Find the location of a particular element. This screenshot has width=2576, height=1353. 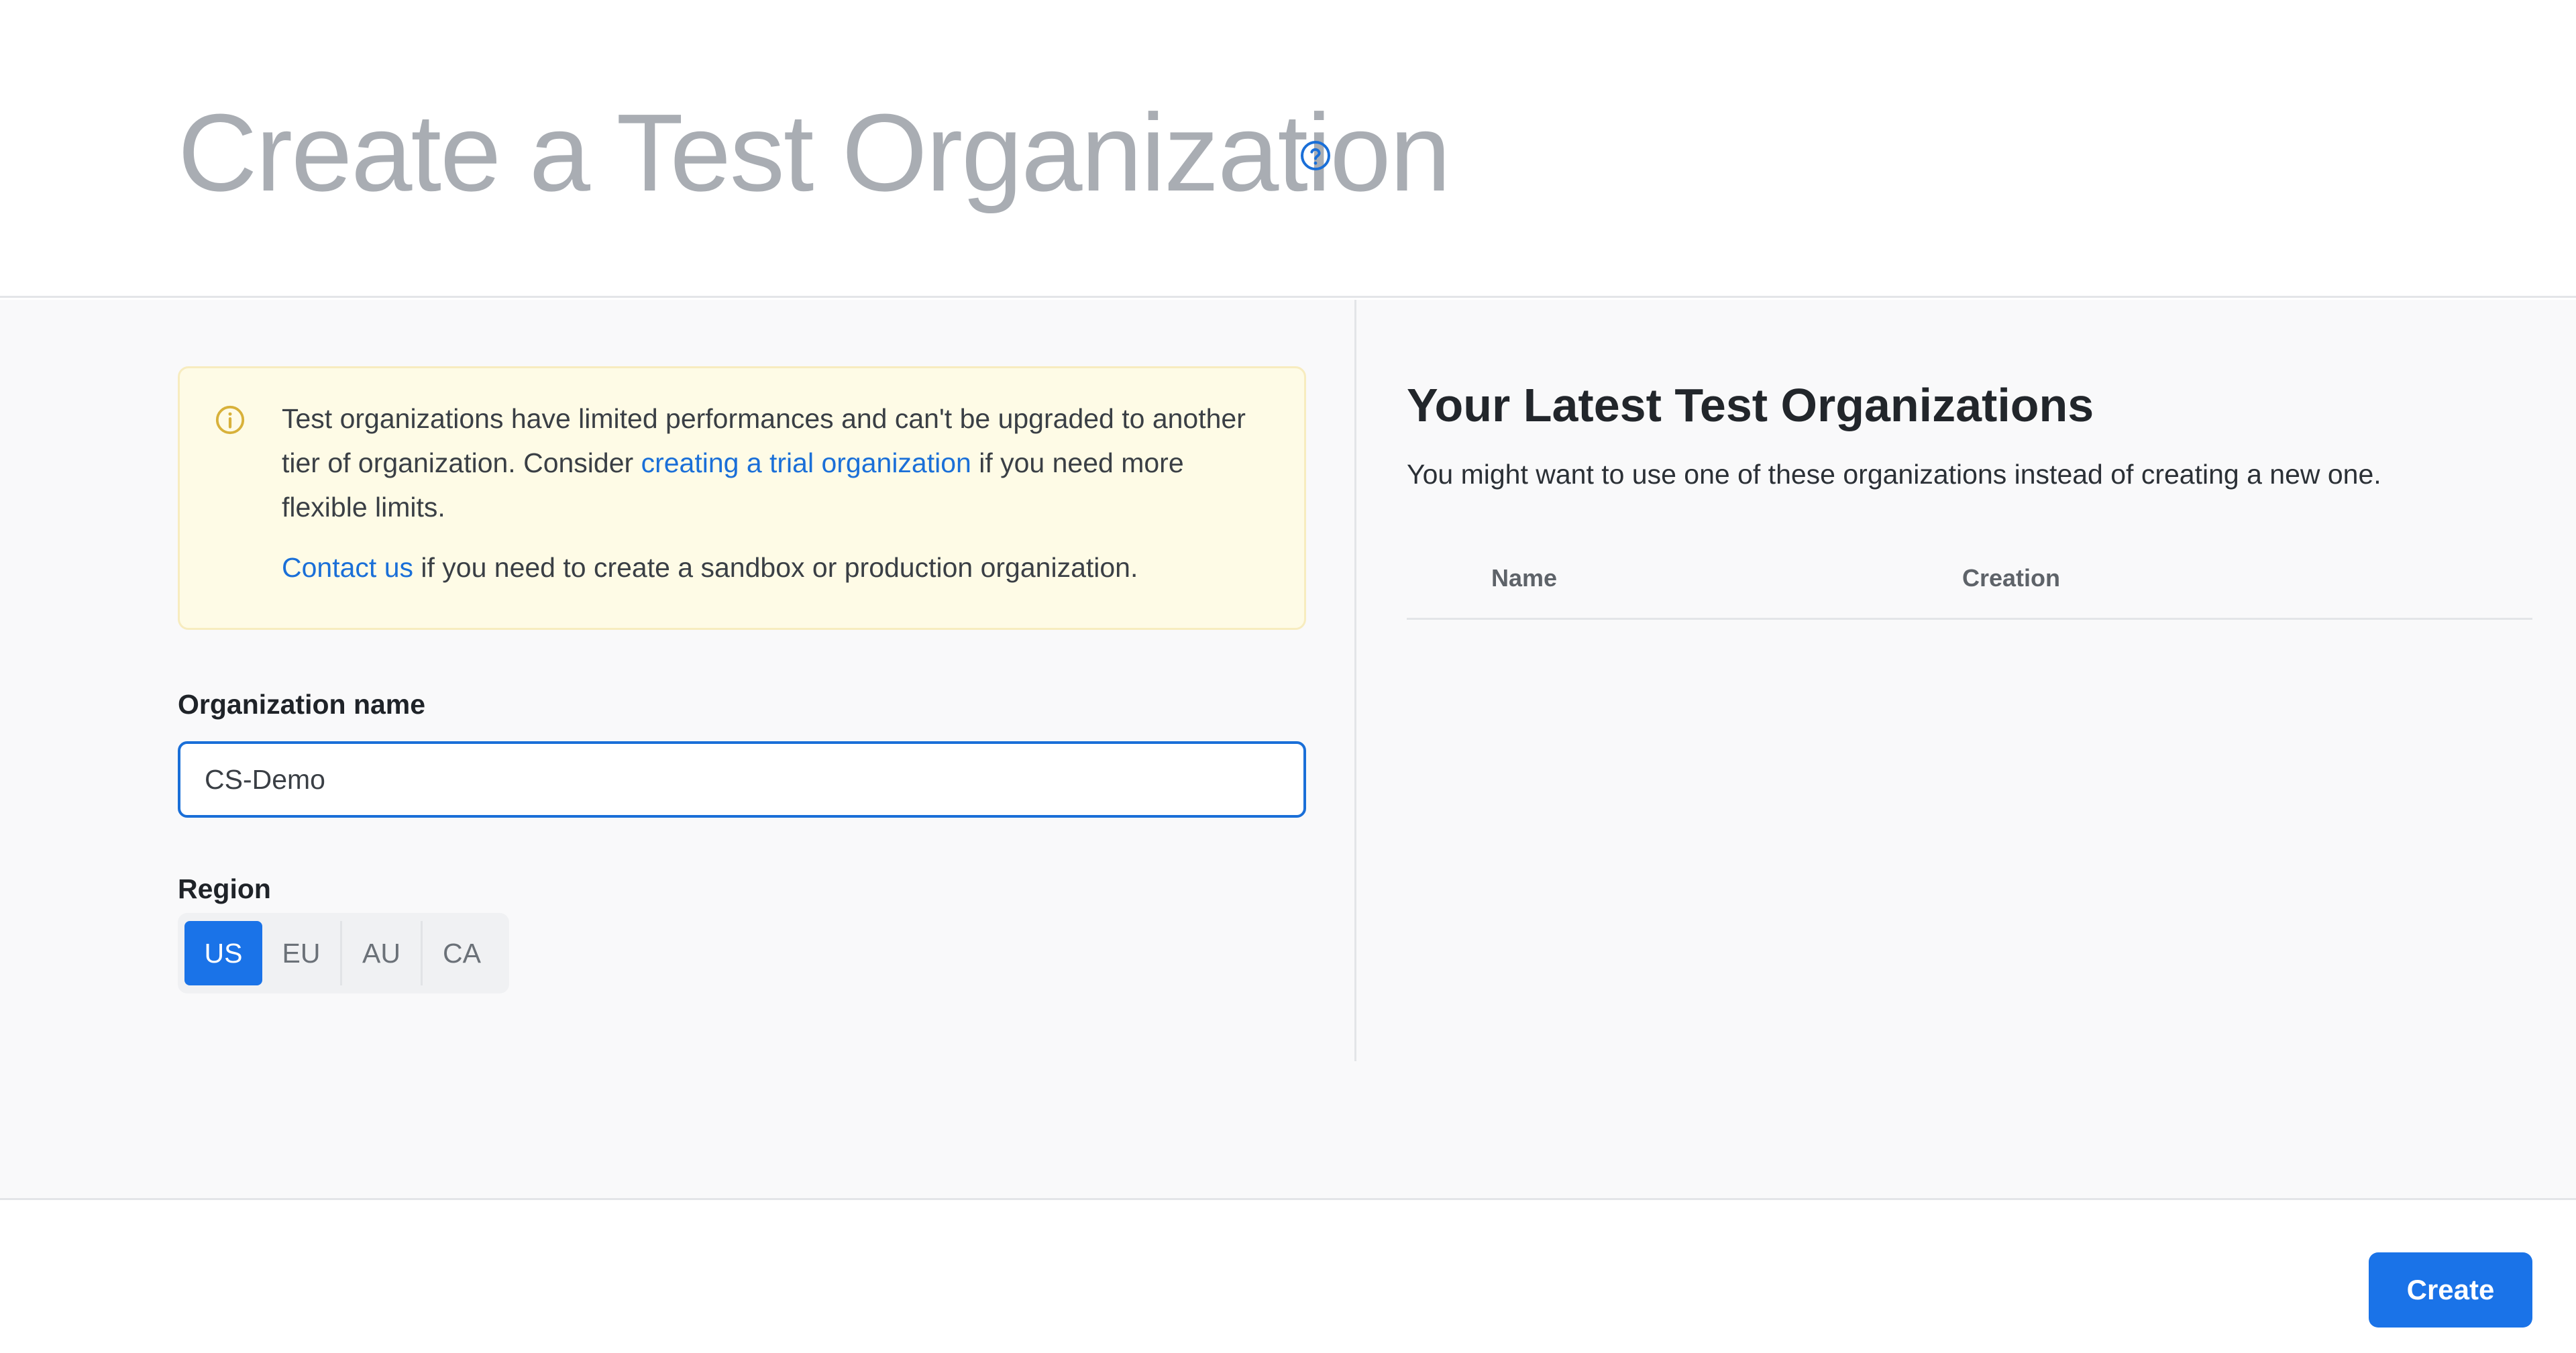

region-option-us: US is located at coordinates (223, 953).